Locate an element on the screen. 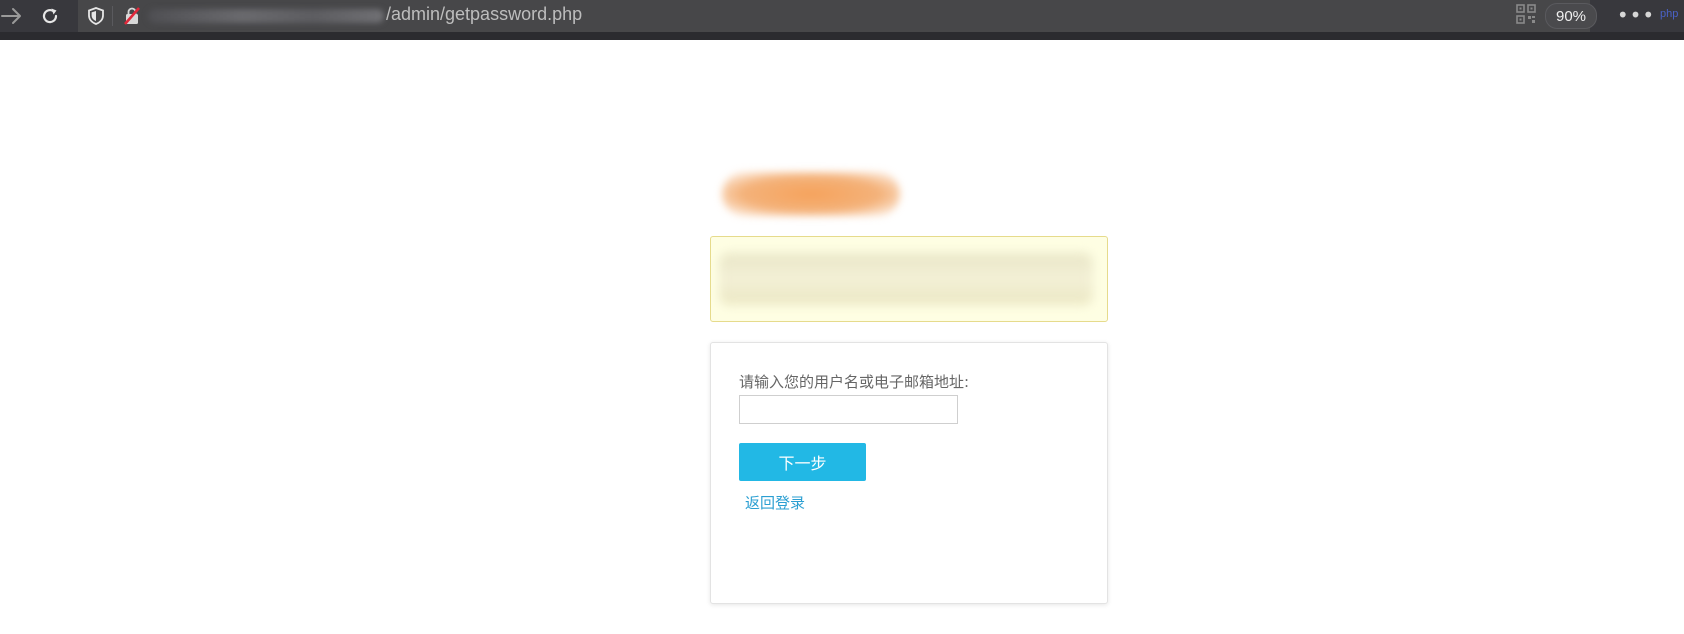 Image resolution: width=1684 pixels, height=634 pixels. qr-code-icon is located at coordinates (1526, 14).